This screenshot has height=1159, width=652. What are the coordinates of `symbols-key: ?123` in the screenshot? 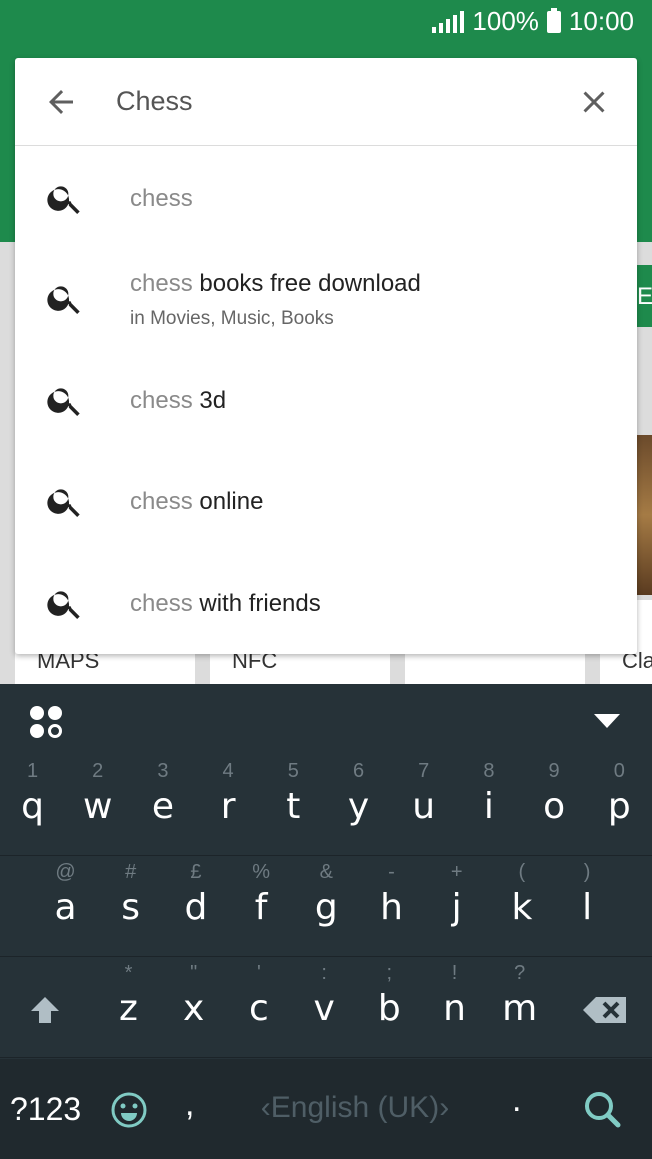 It's located at (45, 1109).